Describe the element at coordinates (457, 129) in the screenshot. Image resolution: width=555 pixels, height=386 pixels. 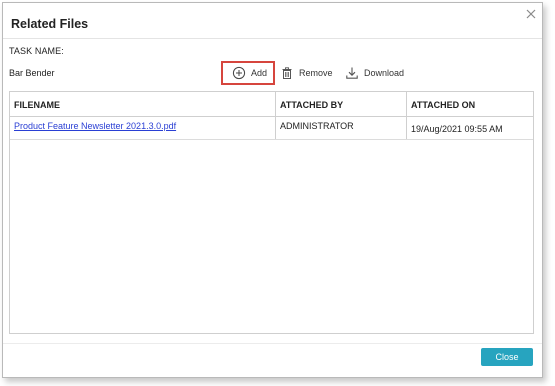
I see `attached-on-cell: 19/Aug/2021 09:55 AM` at that location.